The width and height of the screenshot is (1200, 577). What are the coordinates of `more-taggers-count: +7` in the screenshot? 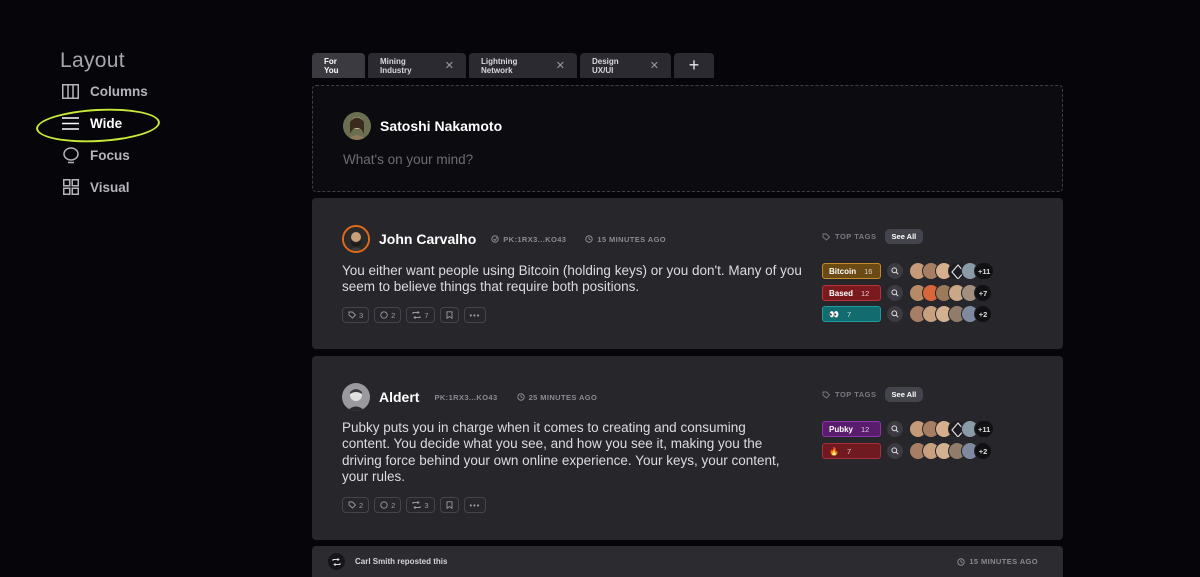 It's located at (983, 293).